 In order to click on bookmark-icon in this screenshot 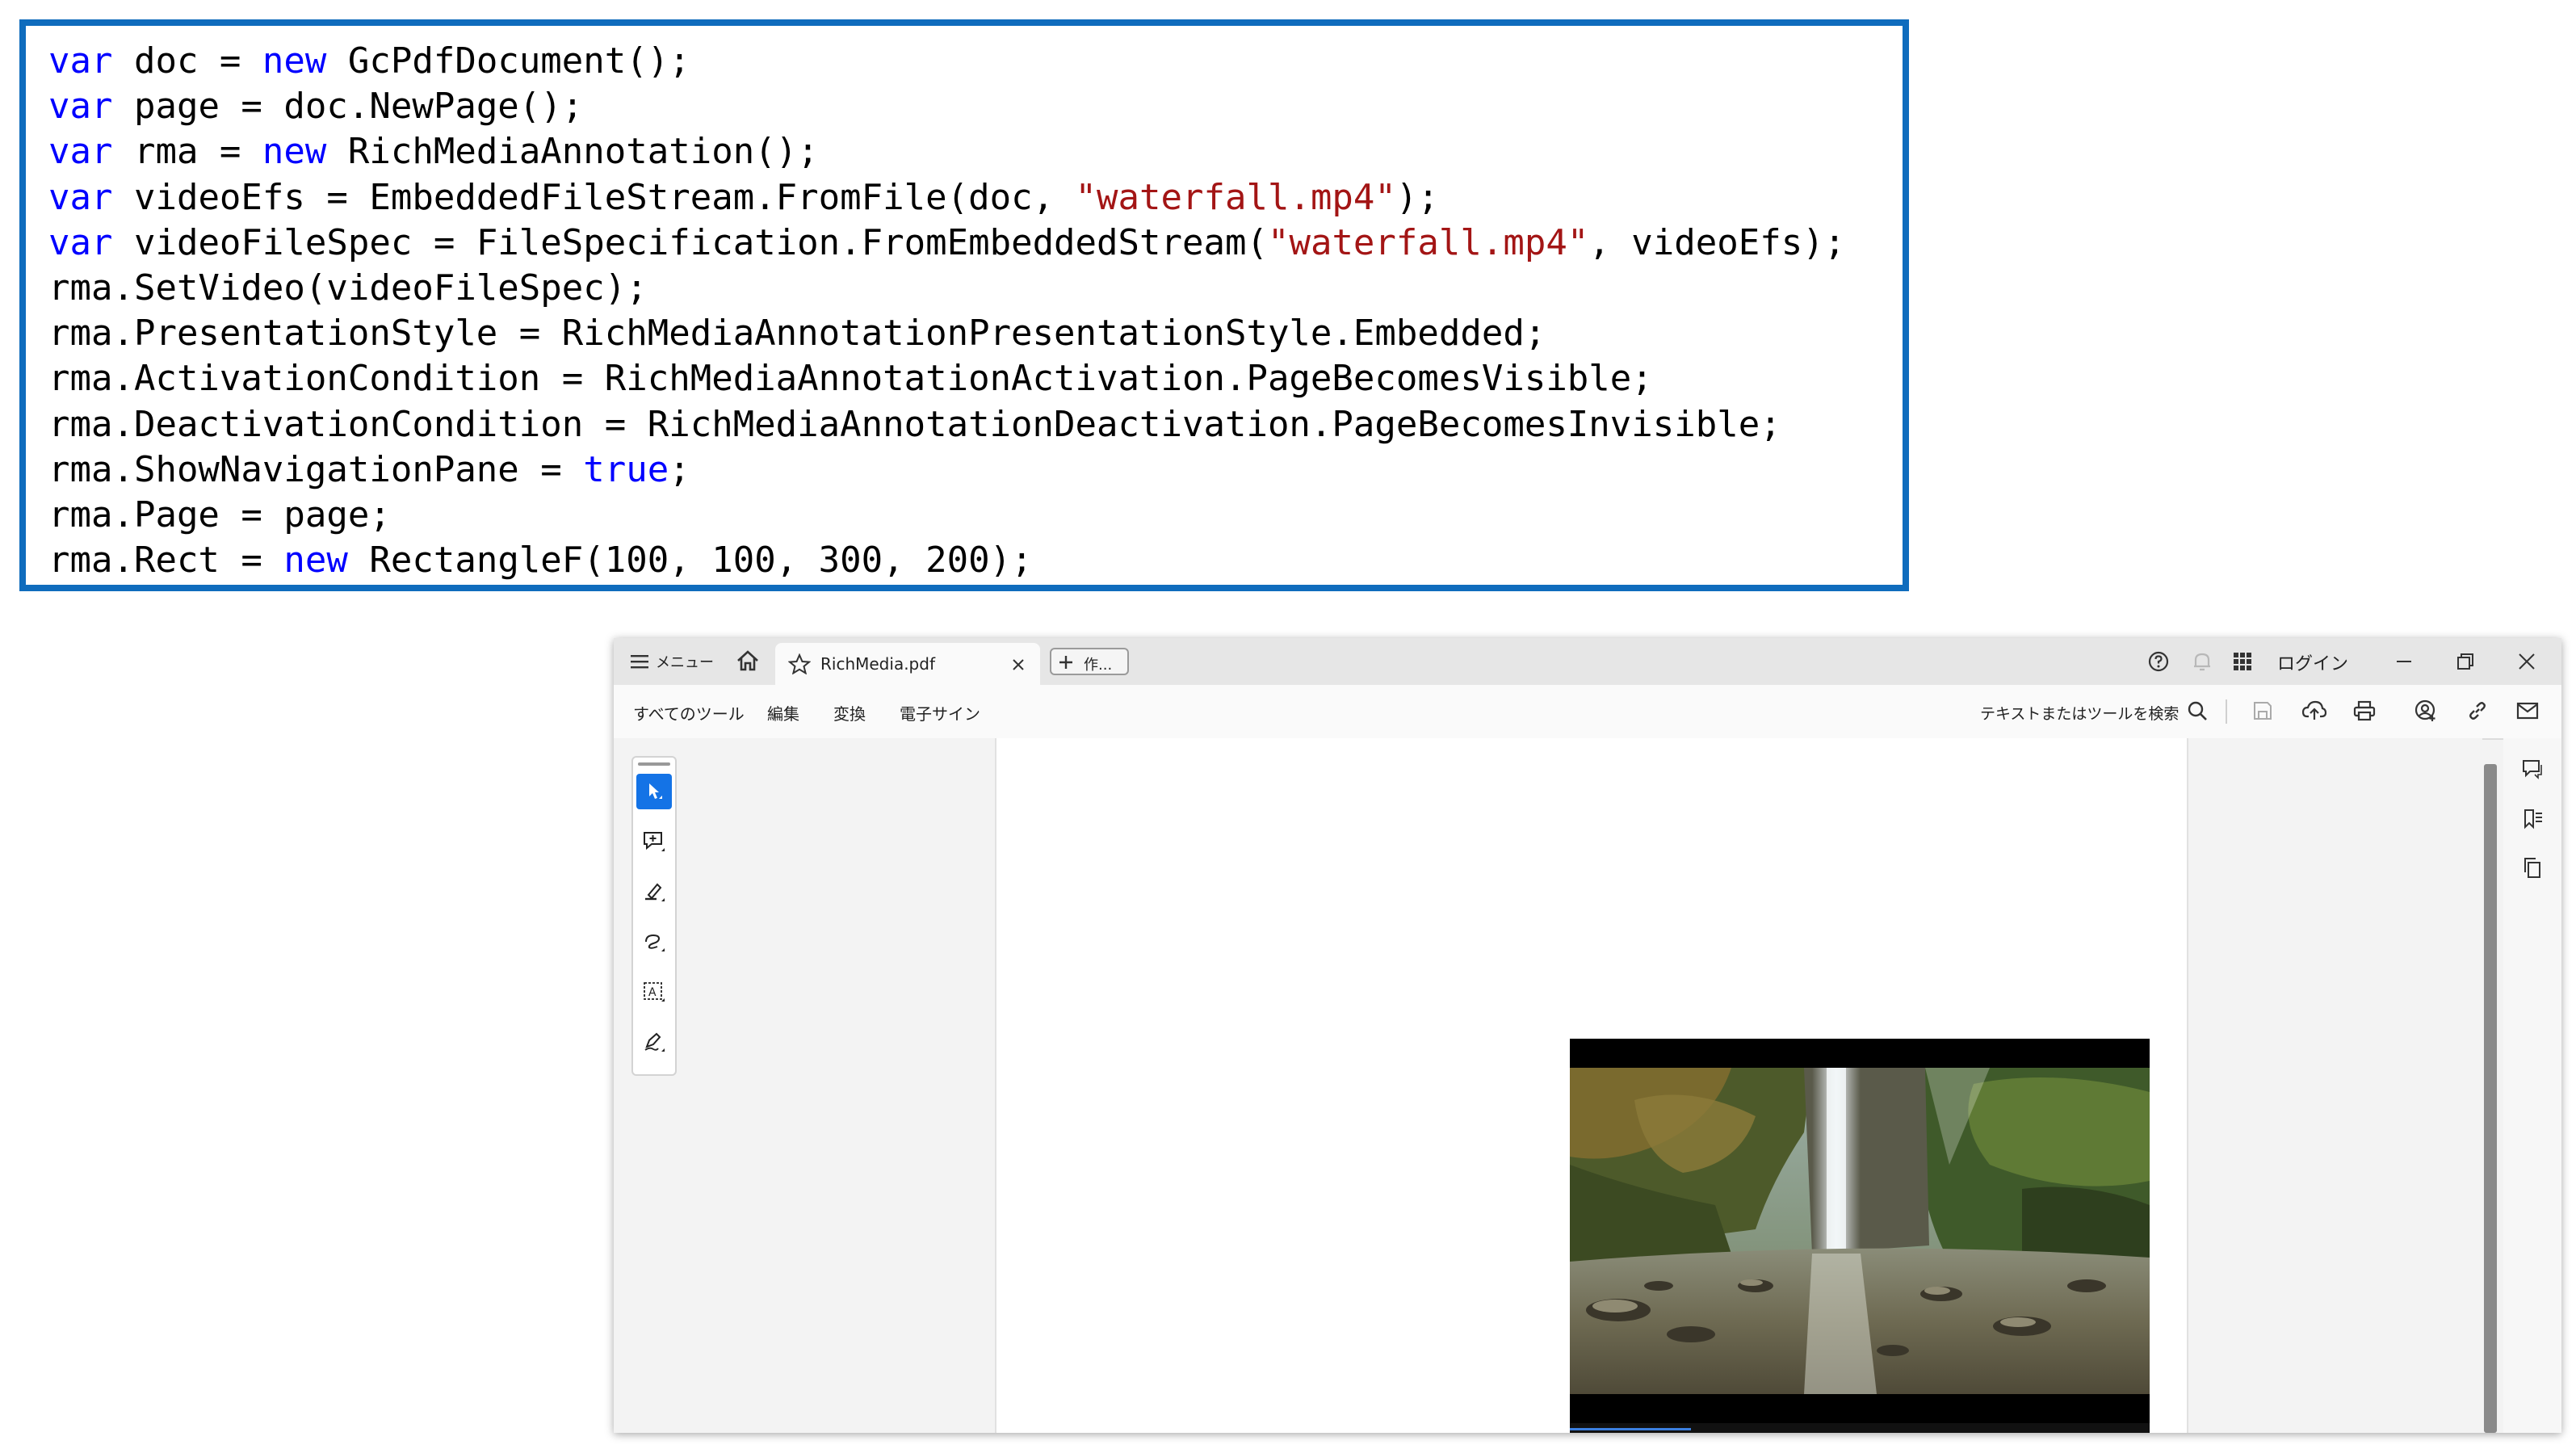, I will do `click(2533, 820)`.